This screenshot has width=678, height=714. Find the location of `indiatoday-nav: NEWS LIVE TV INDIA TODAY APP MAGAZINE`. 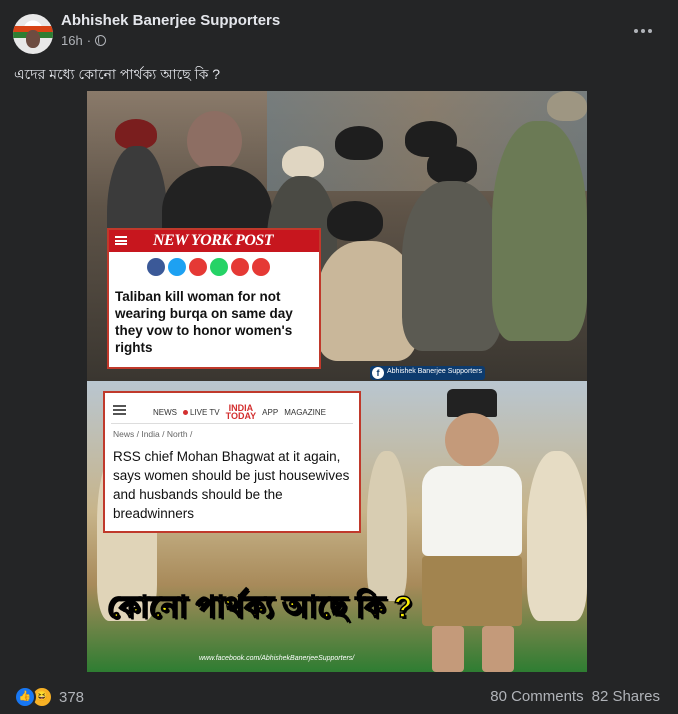

indiatoday-nav: NEWS LIVE TV INDIA TODAY APP MAGAZINE is located at coordinates (239, 412).